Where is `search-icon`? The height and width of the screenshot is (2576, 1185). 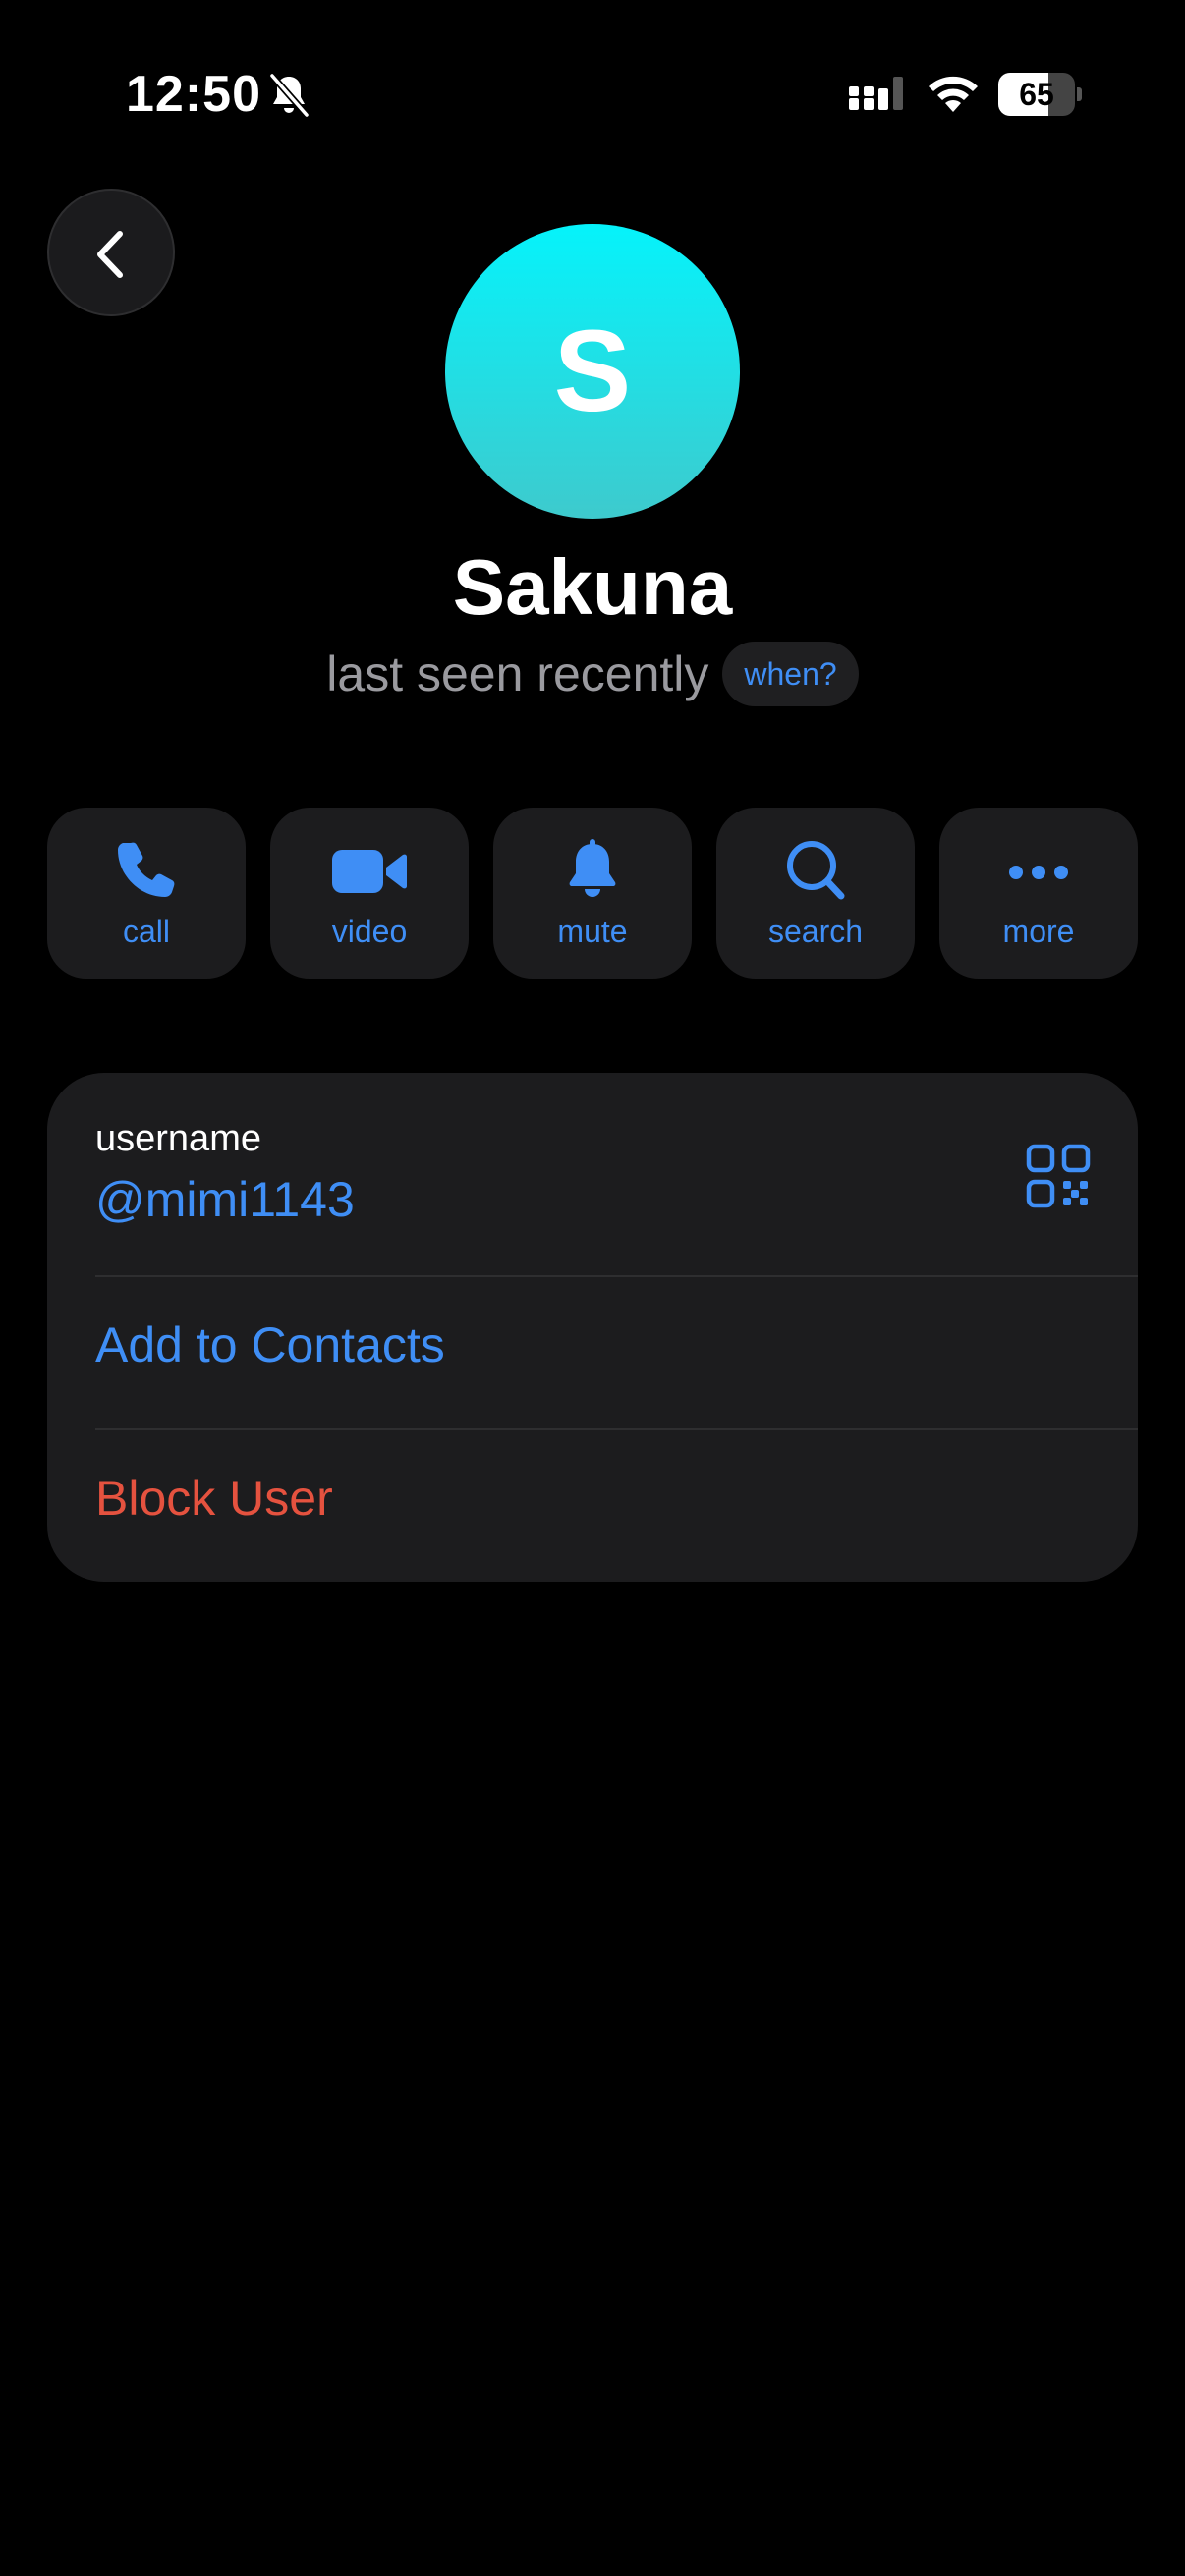 search-icon is located at coordinates (816, 870).